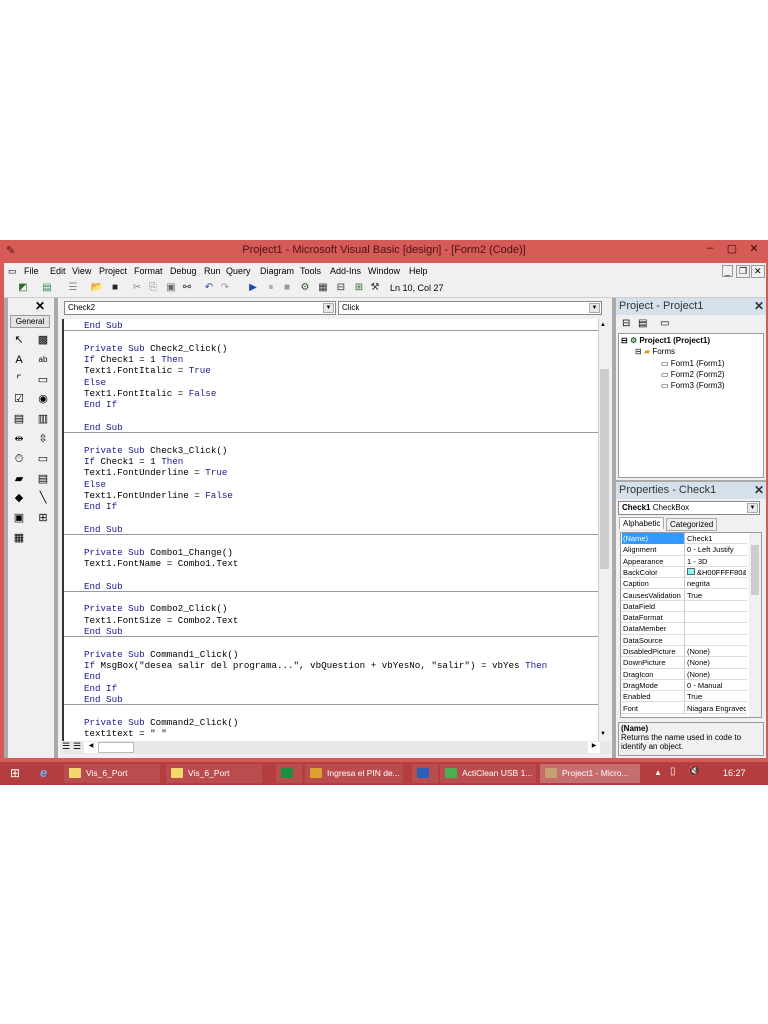 This screenshot has height=1024, width=768. What do you see at coordinates (665, 340) in the screenshot?
I see `tree-project-root: ⊟ ⚙ Project1 (Project1)` at bounding box center [665, 340].